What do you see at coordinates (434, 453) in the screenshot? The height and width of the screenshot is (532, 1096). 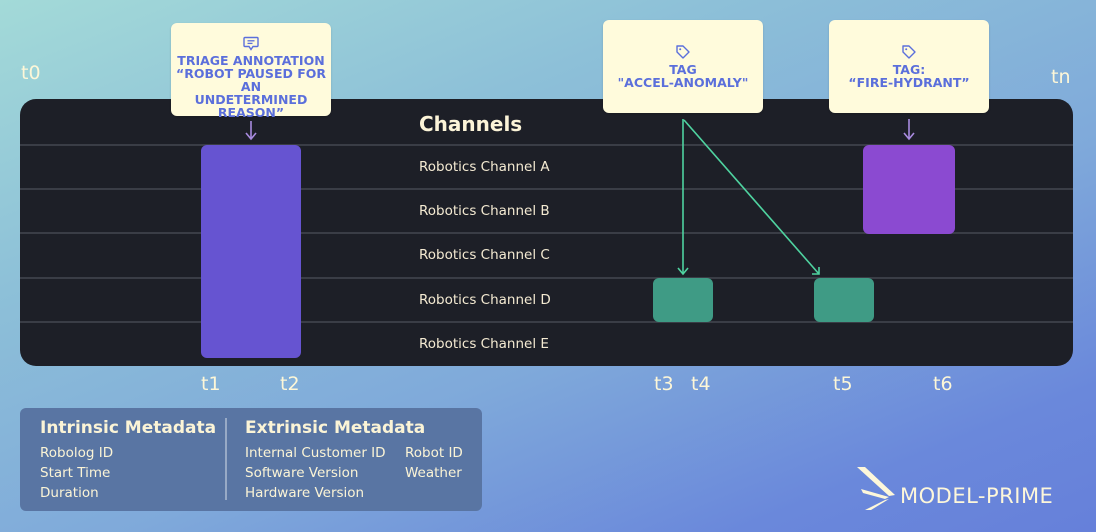 I see `extrinsic-item: Robot ID` at bounding box center [434, 453].